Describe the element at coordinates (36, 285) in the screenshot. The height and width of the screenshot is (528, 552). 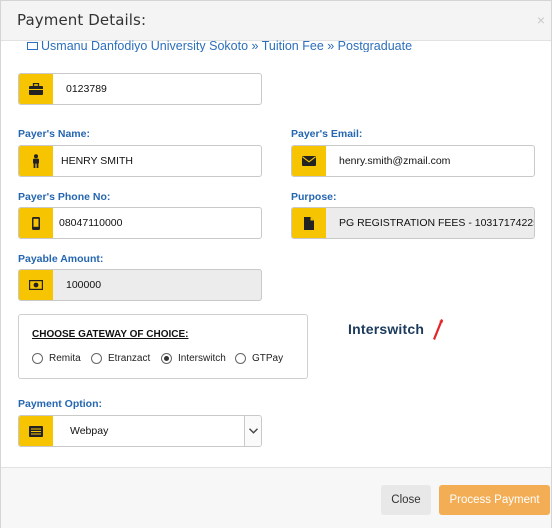
I see `money-icon` at that location.